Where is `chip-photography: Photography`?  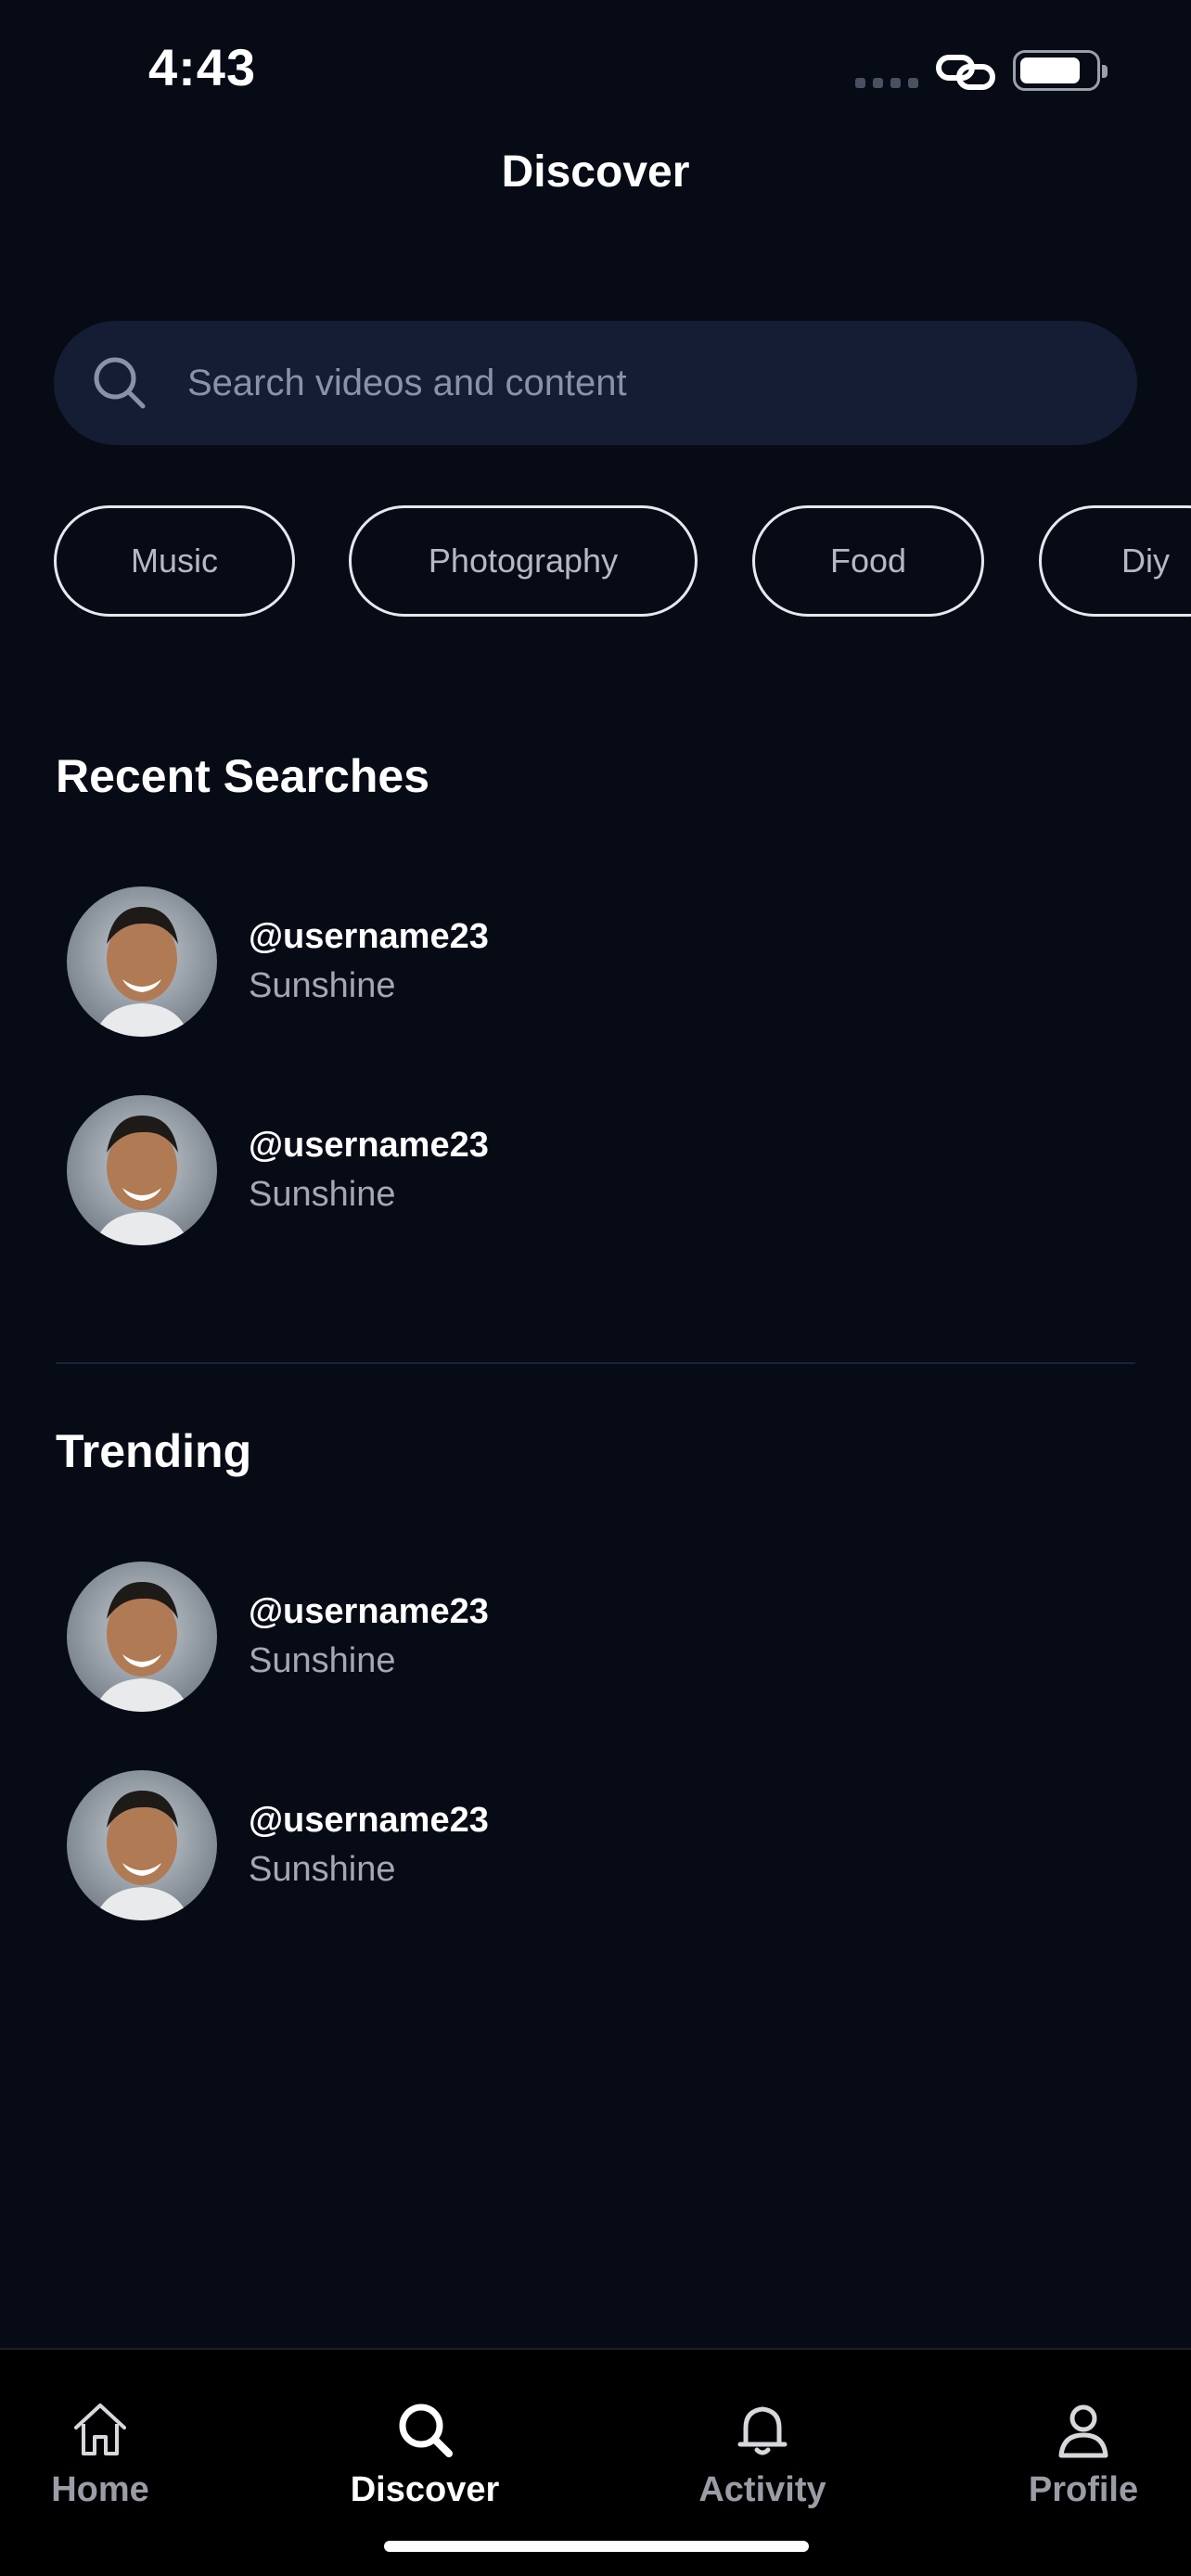 chip-photography: Photography is located at coordinates (523, 561).